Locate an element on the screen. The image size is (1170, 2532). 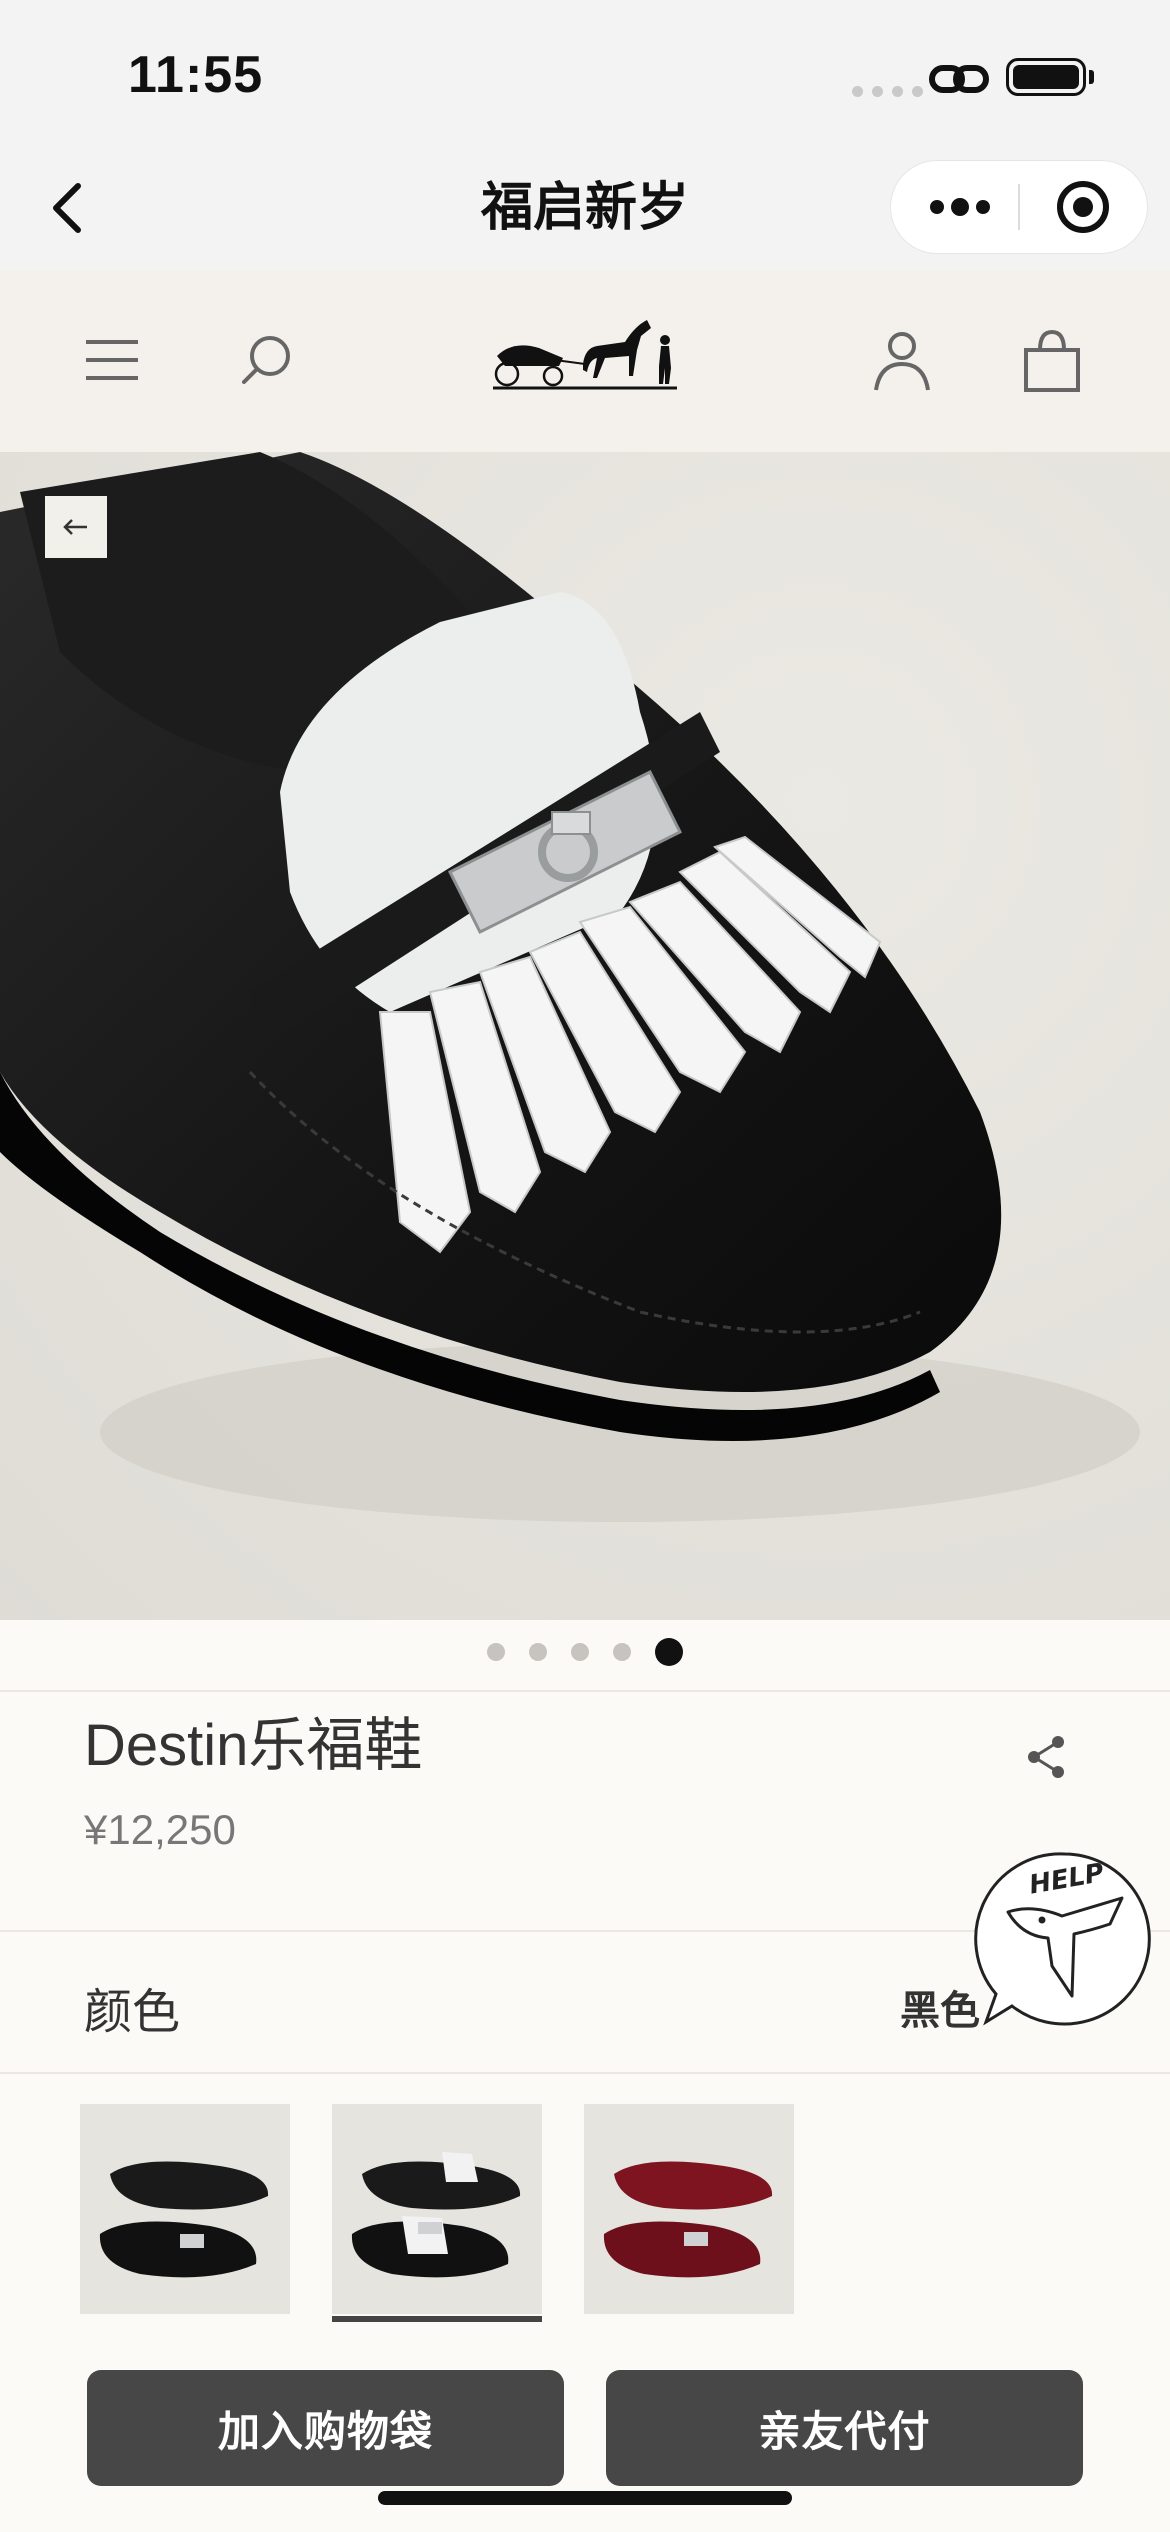
share-icon is located at coordinates (1047, 1757).